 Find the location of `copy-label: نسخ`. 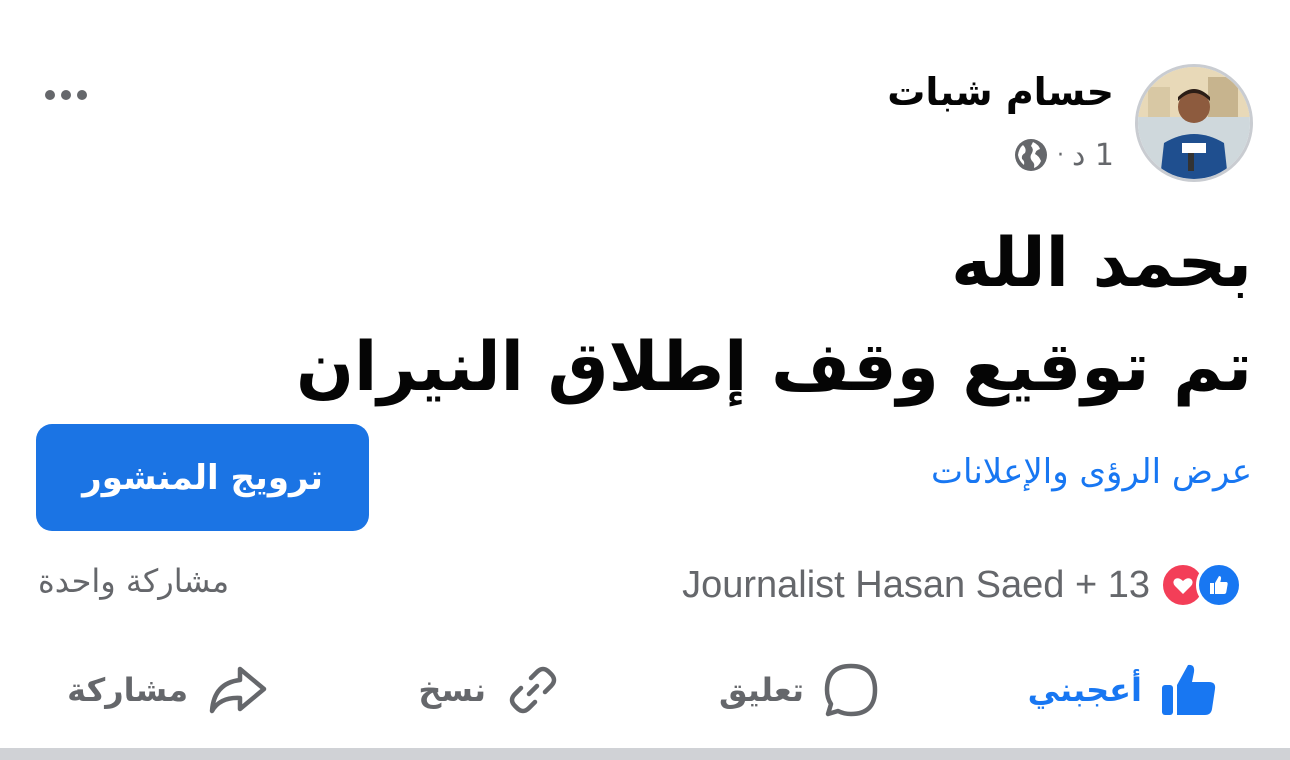

copy-label: نسخ is located at coordinates (452, 690).